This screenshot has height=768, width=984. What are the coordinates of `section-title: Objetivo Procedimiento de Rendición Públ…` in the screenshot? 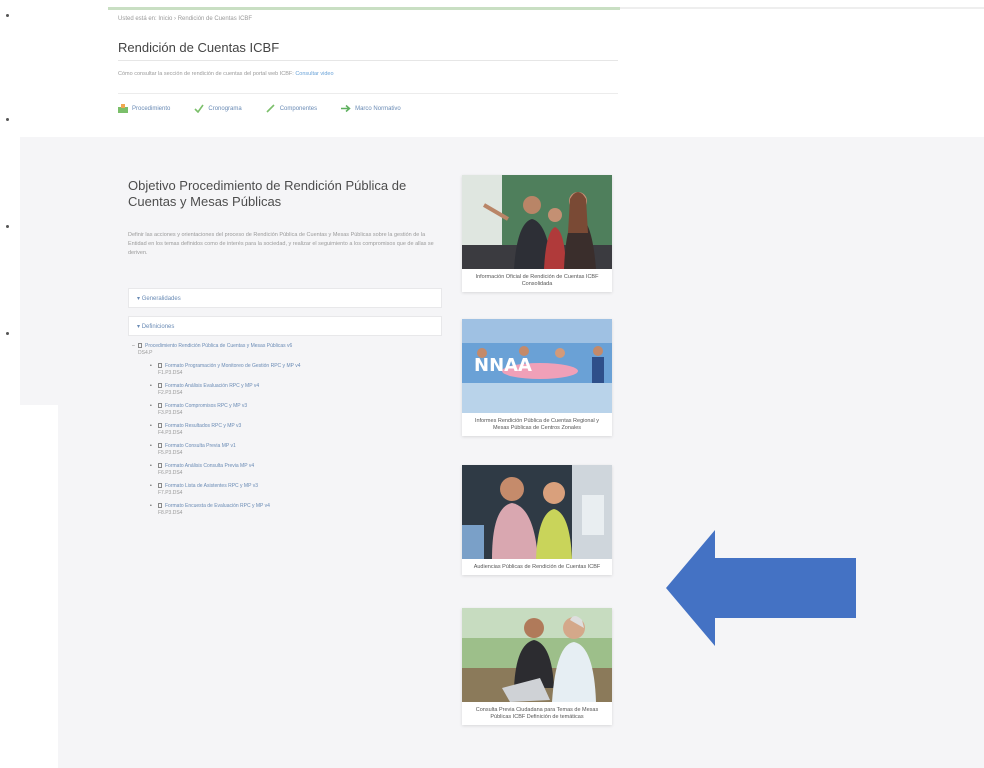 It's located at (267, 193).